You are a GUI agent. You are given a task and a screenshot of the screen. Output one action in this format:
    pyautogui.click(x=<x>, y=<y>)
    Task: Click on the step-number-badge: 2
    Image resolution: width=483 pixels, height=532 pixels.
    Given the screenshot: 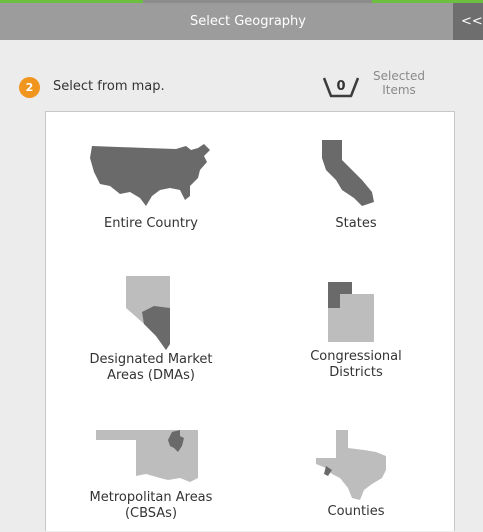 What is the action you would take?
    pyautogui.click(x=29, y=87)
    